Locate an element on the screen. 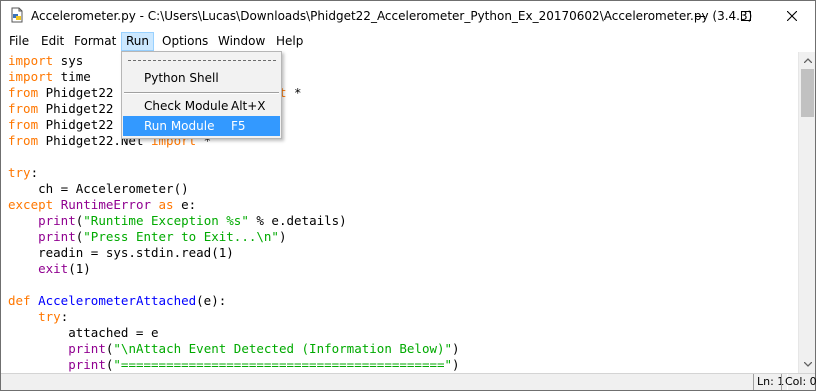 The width and height of the screenshot is (816, 391). code-token: exit is located at coordinates (53, 268).